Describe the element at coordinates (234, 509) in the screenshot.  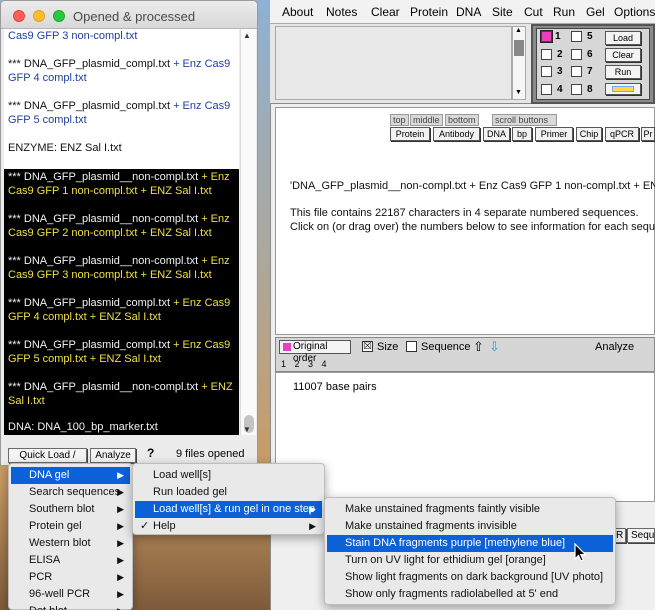
I see `dna-gel-menu-item-label: Load well[s] & run gel in one step` at that location.